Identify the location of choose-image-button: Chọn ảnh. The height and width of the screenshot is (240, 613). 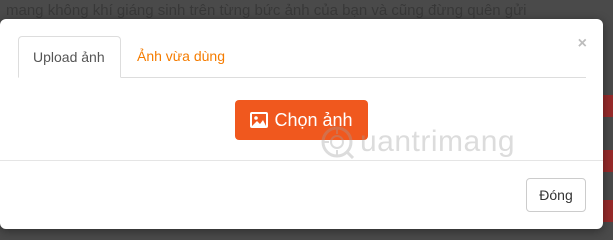
(301, 120).